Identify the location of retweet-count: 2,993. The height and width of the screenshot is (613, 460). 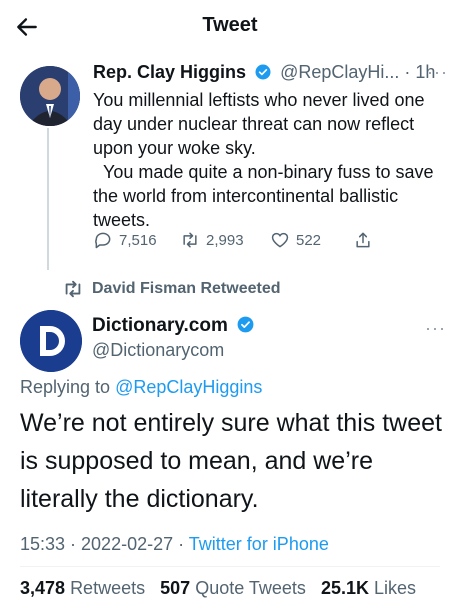
(225, 240).